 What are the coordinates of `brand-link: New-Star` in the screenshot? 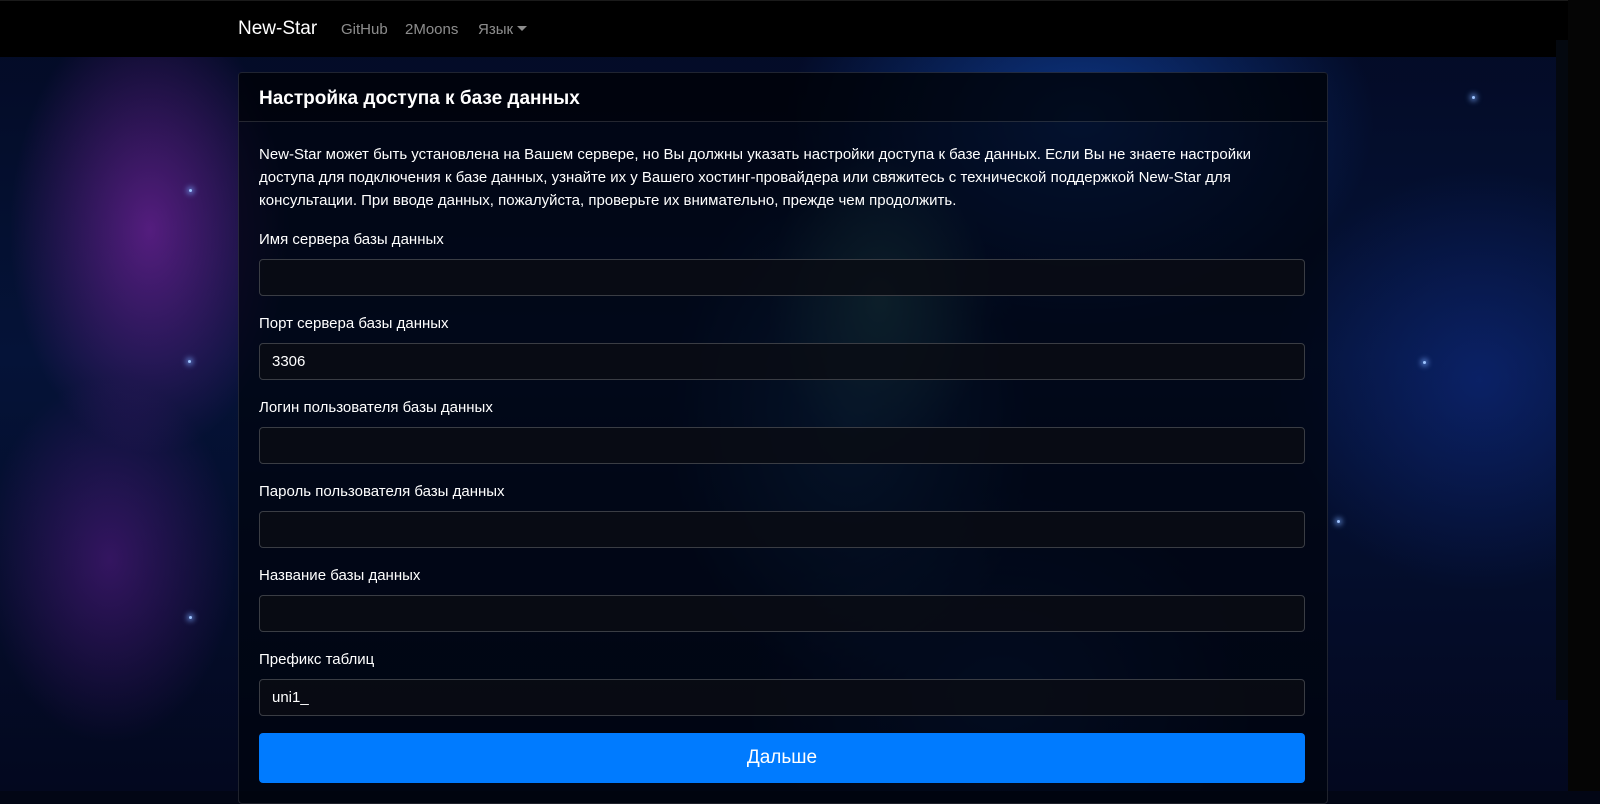 It's located at (277, 29).